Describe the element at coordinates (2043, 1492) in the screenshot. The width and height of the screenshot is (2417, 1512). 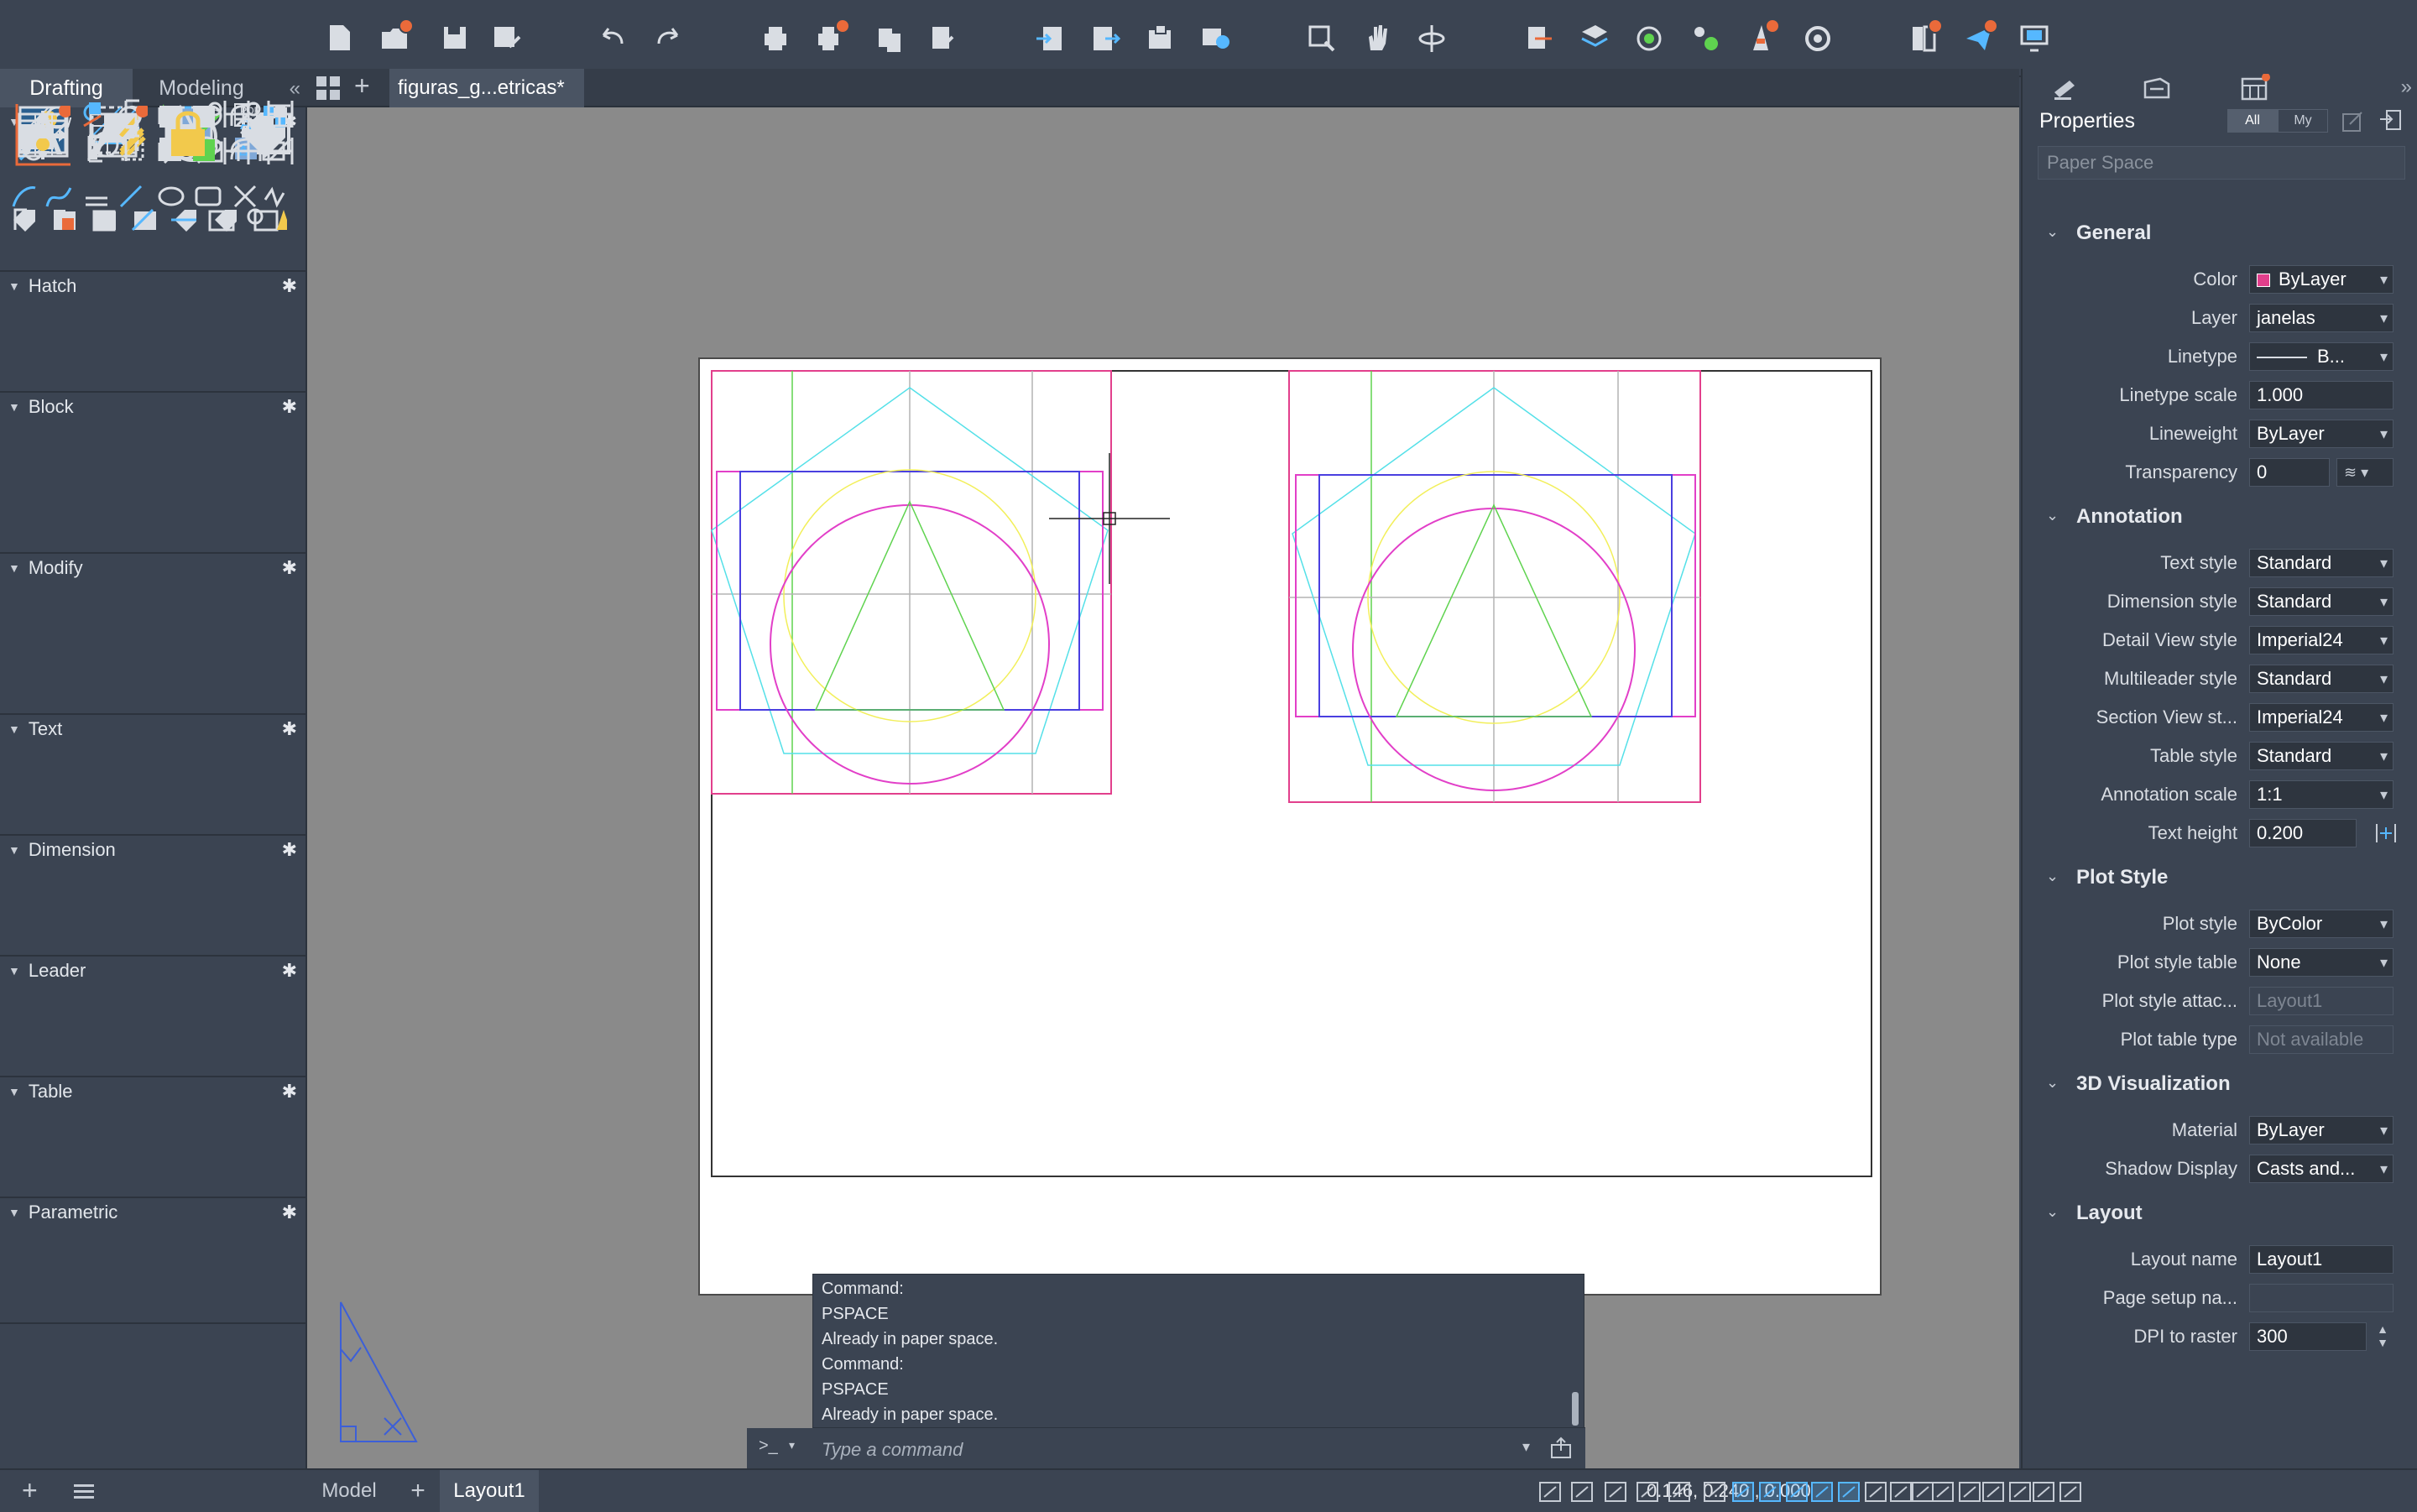
I see `workspace-icon` at that location.